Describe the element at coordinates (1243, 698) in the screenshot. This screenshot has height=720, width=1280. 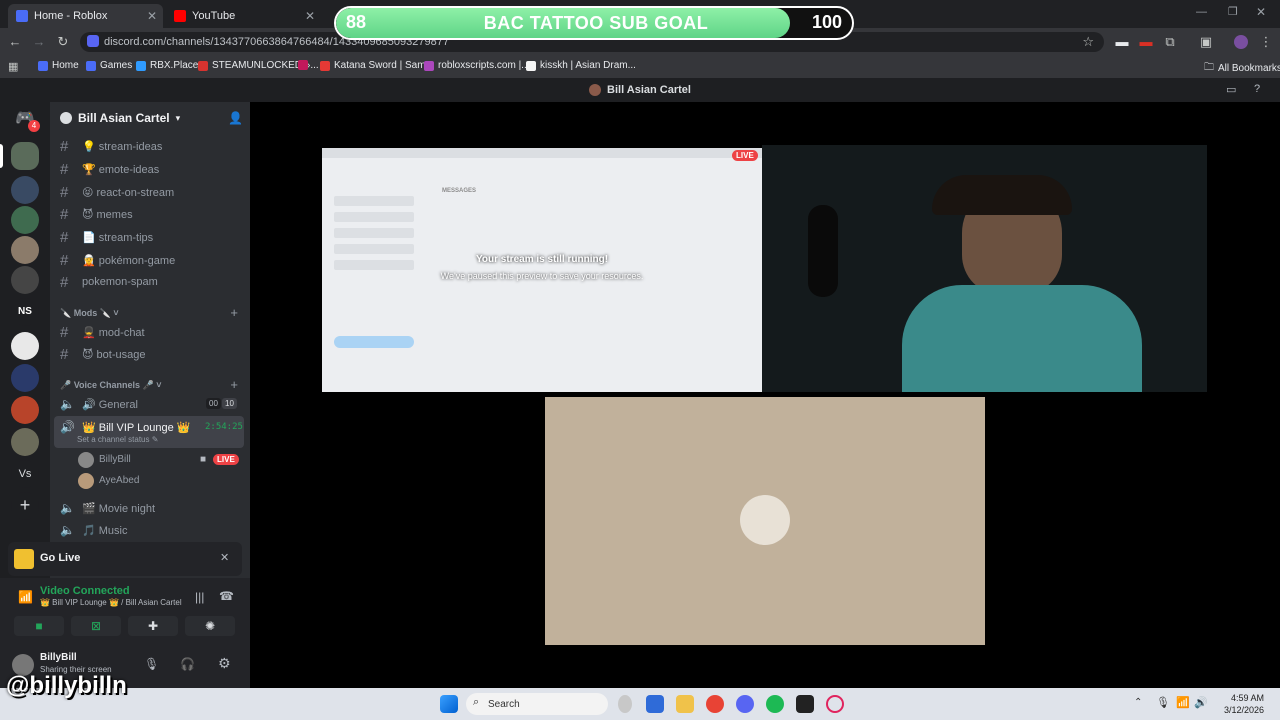
I see `clock-time: 4:59 AM` at that location.